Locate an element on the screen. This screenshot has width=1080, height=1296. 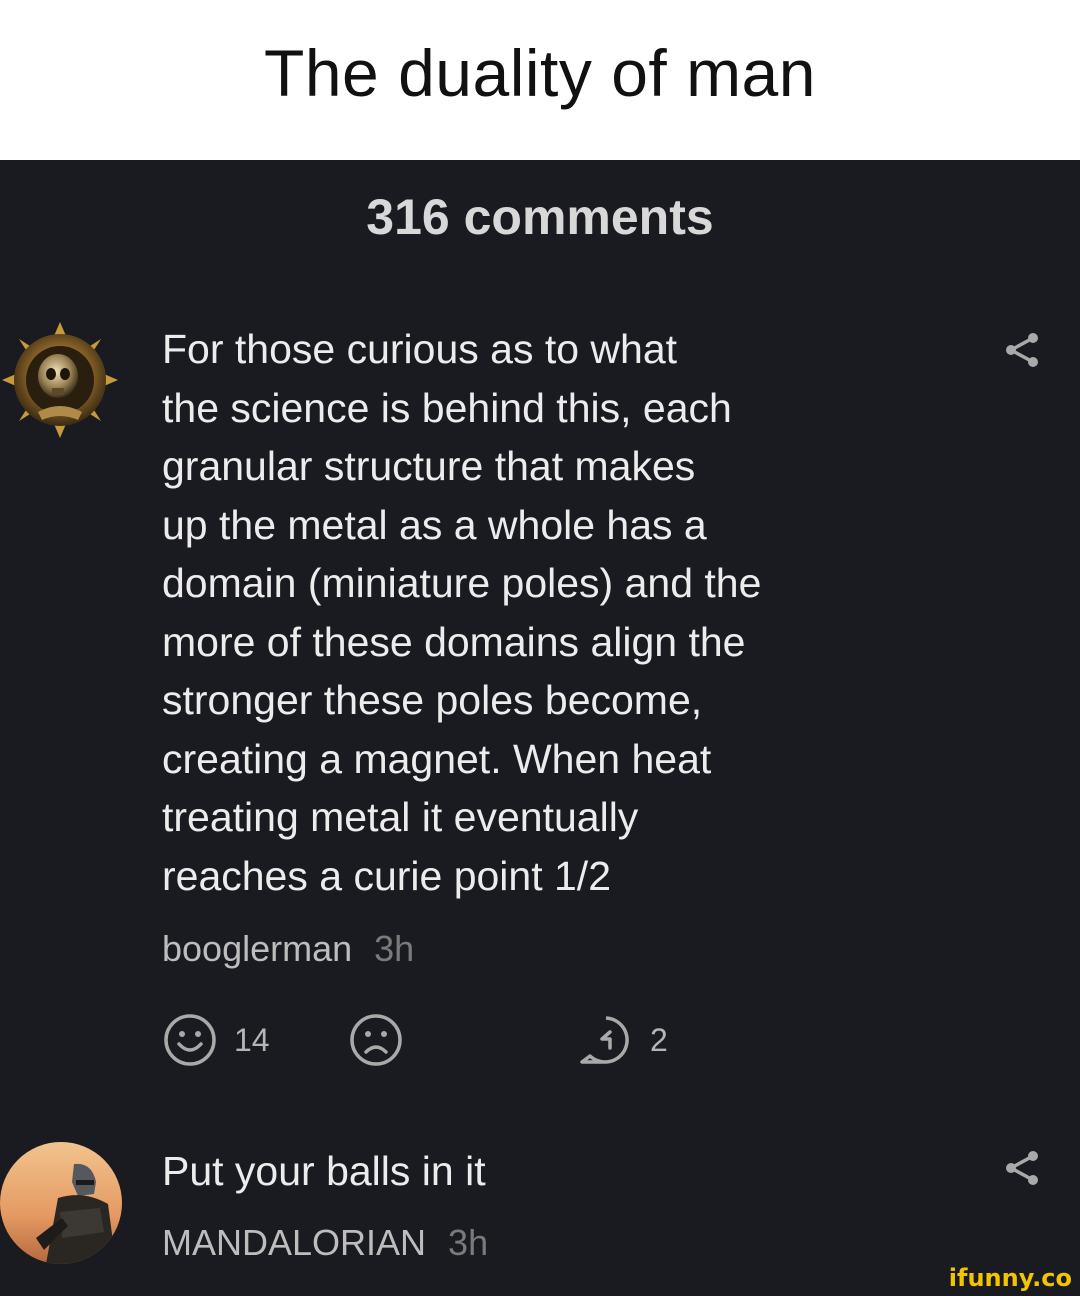
reply-button: 2 is located at coordinates (623, 1040).